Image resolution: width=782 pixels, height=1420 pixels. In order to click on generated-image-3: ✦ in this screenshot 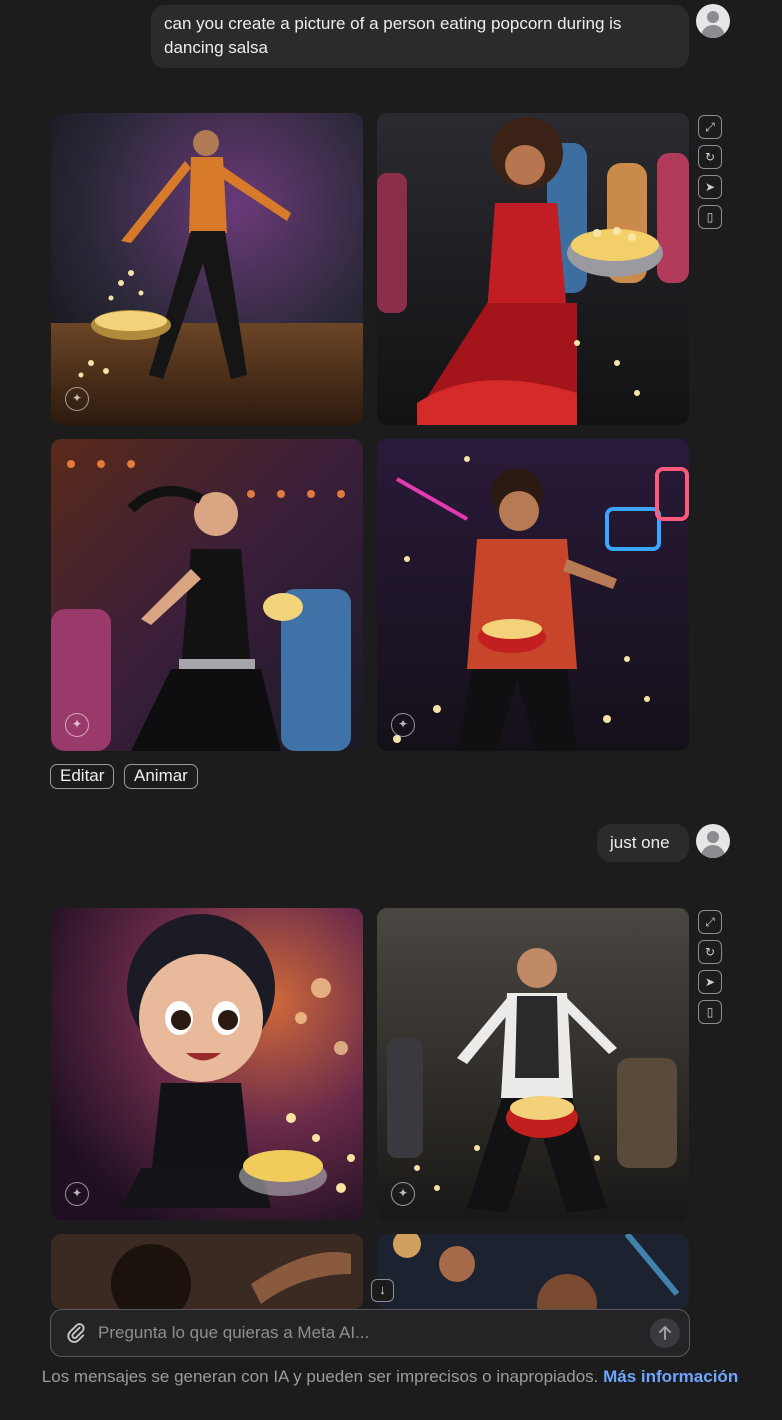, I will do `click(207, 595)`.